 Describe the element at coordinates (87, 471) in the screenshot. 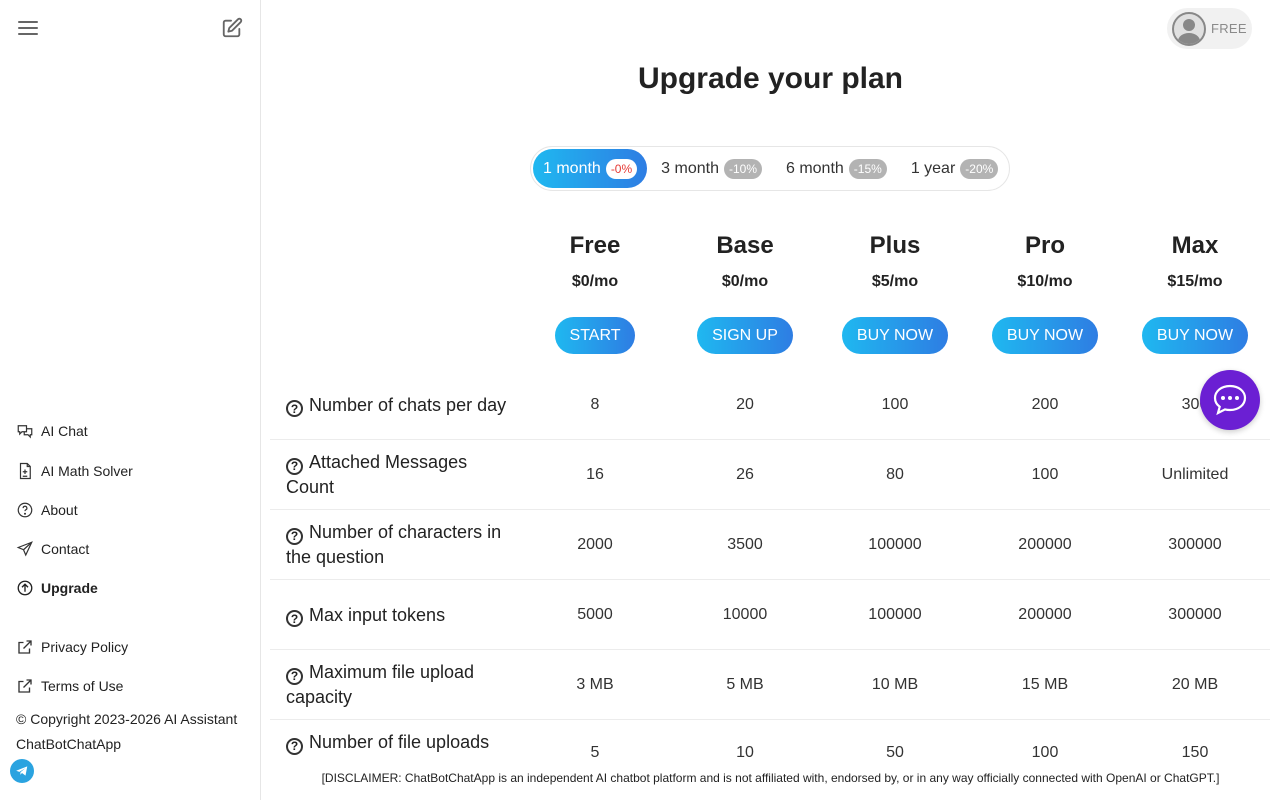

I see `sidebar-item-label: AI Math Solver` at that location.